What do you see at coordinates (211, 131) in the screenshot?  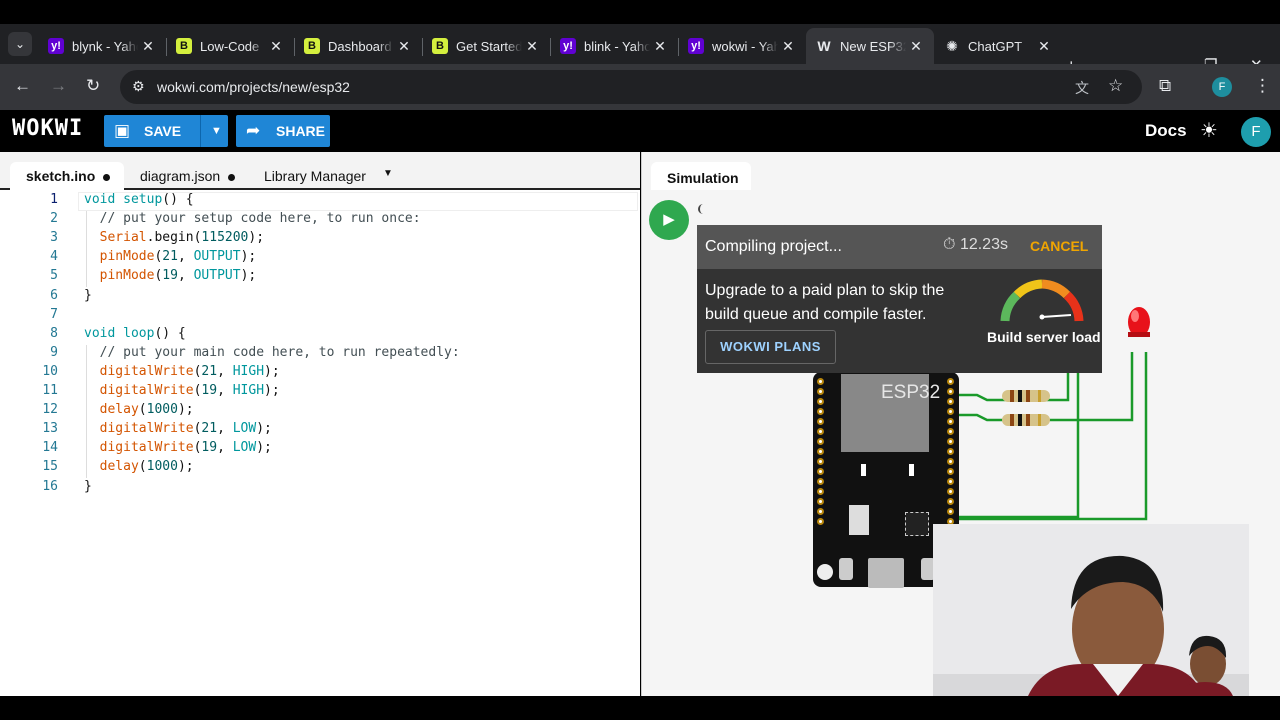 I see `save-dropdown-icon: ▼` at bounding box center [211, 131].